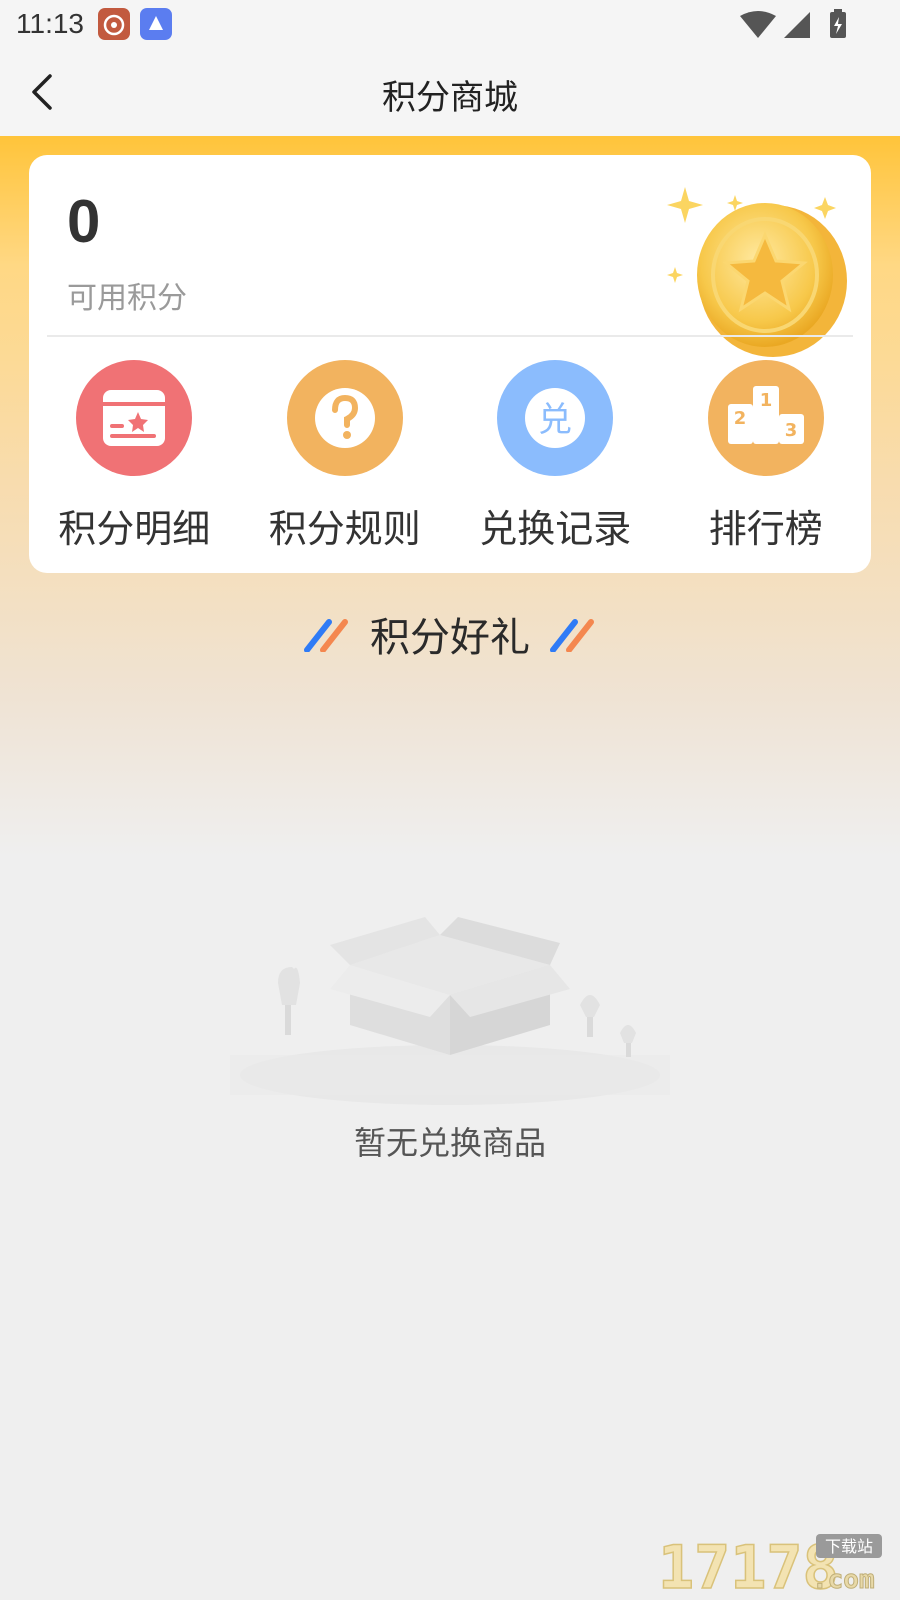 The image size is (900, 1600). I want to click on svg-text: .com, so click(843, 1578).